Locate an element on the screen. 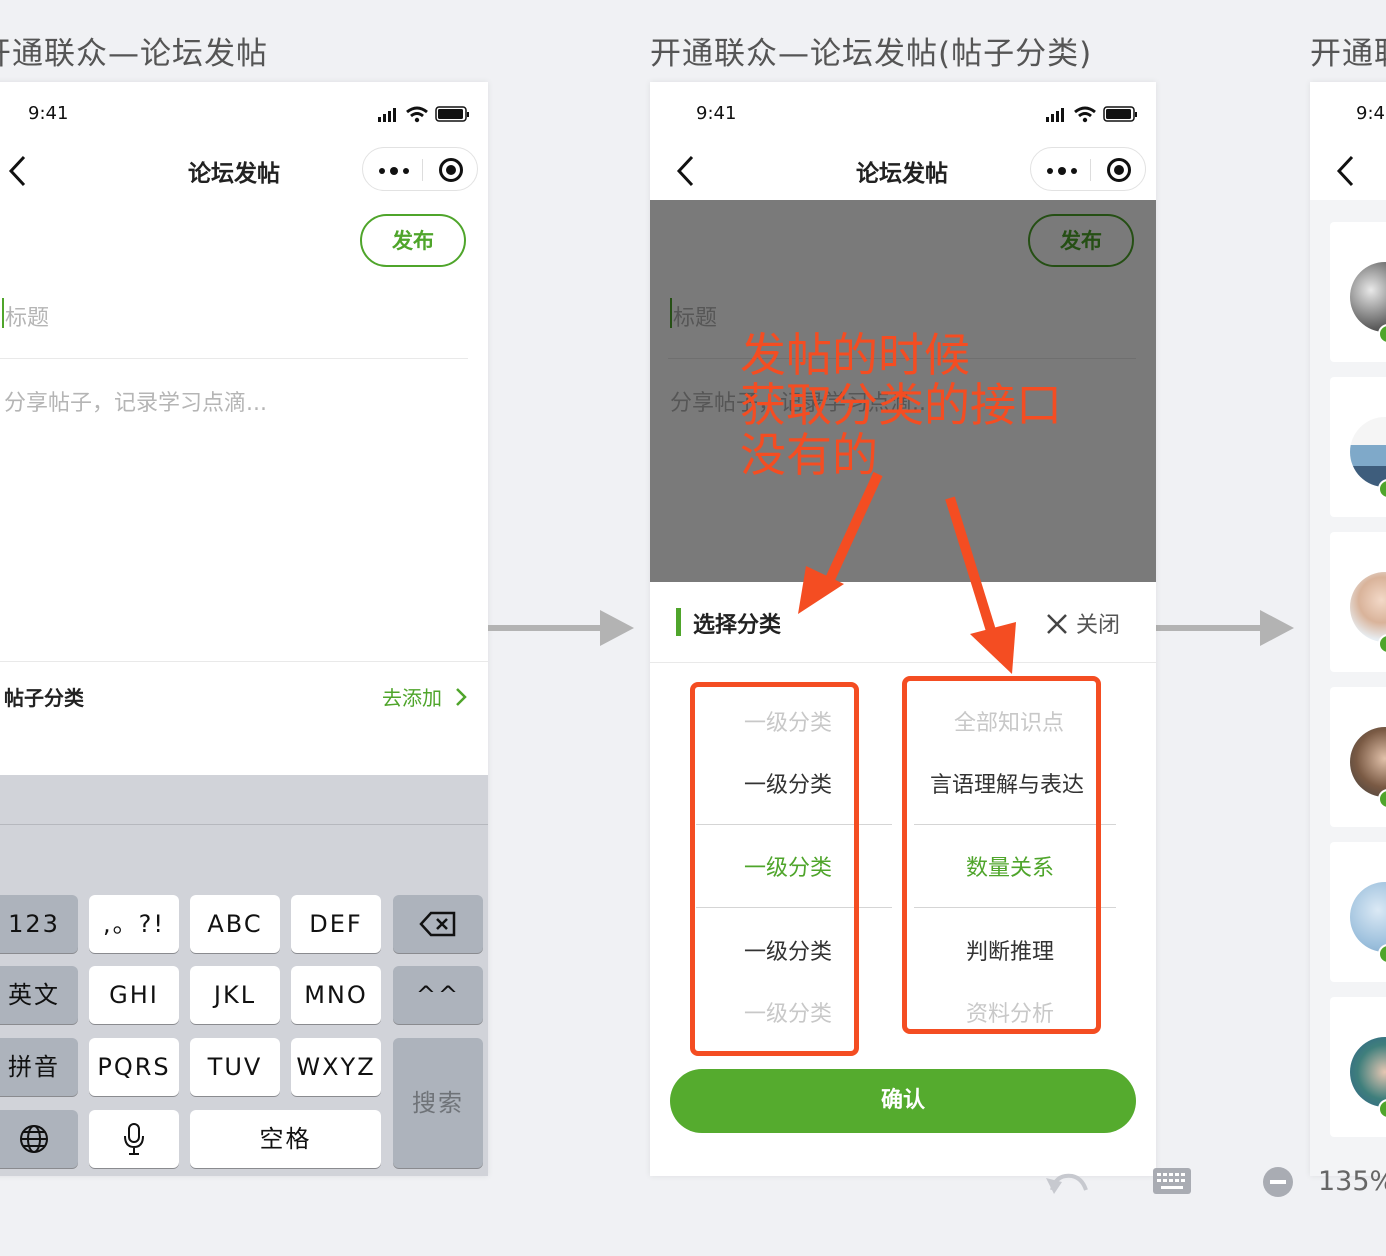  undo-icon is located at coordinates (1067, 1183).